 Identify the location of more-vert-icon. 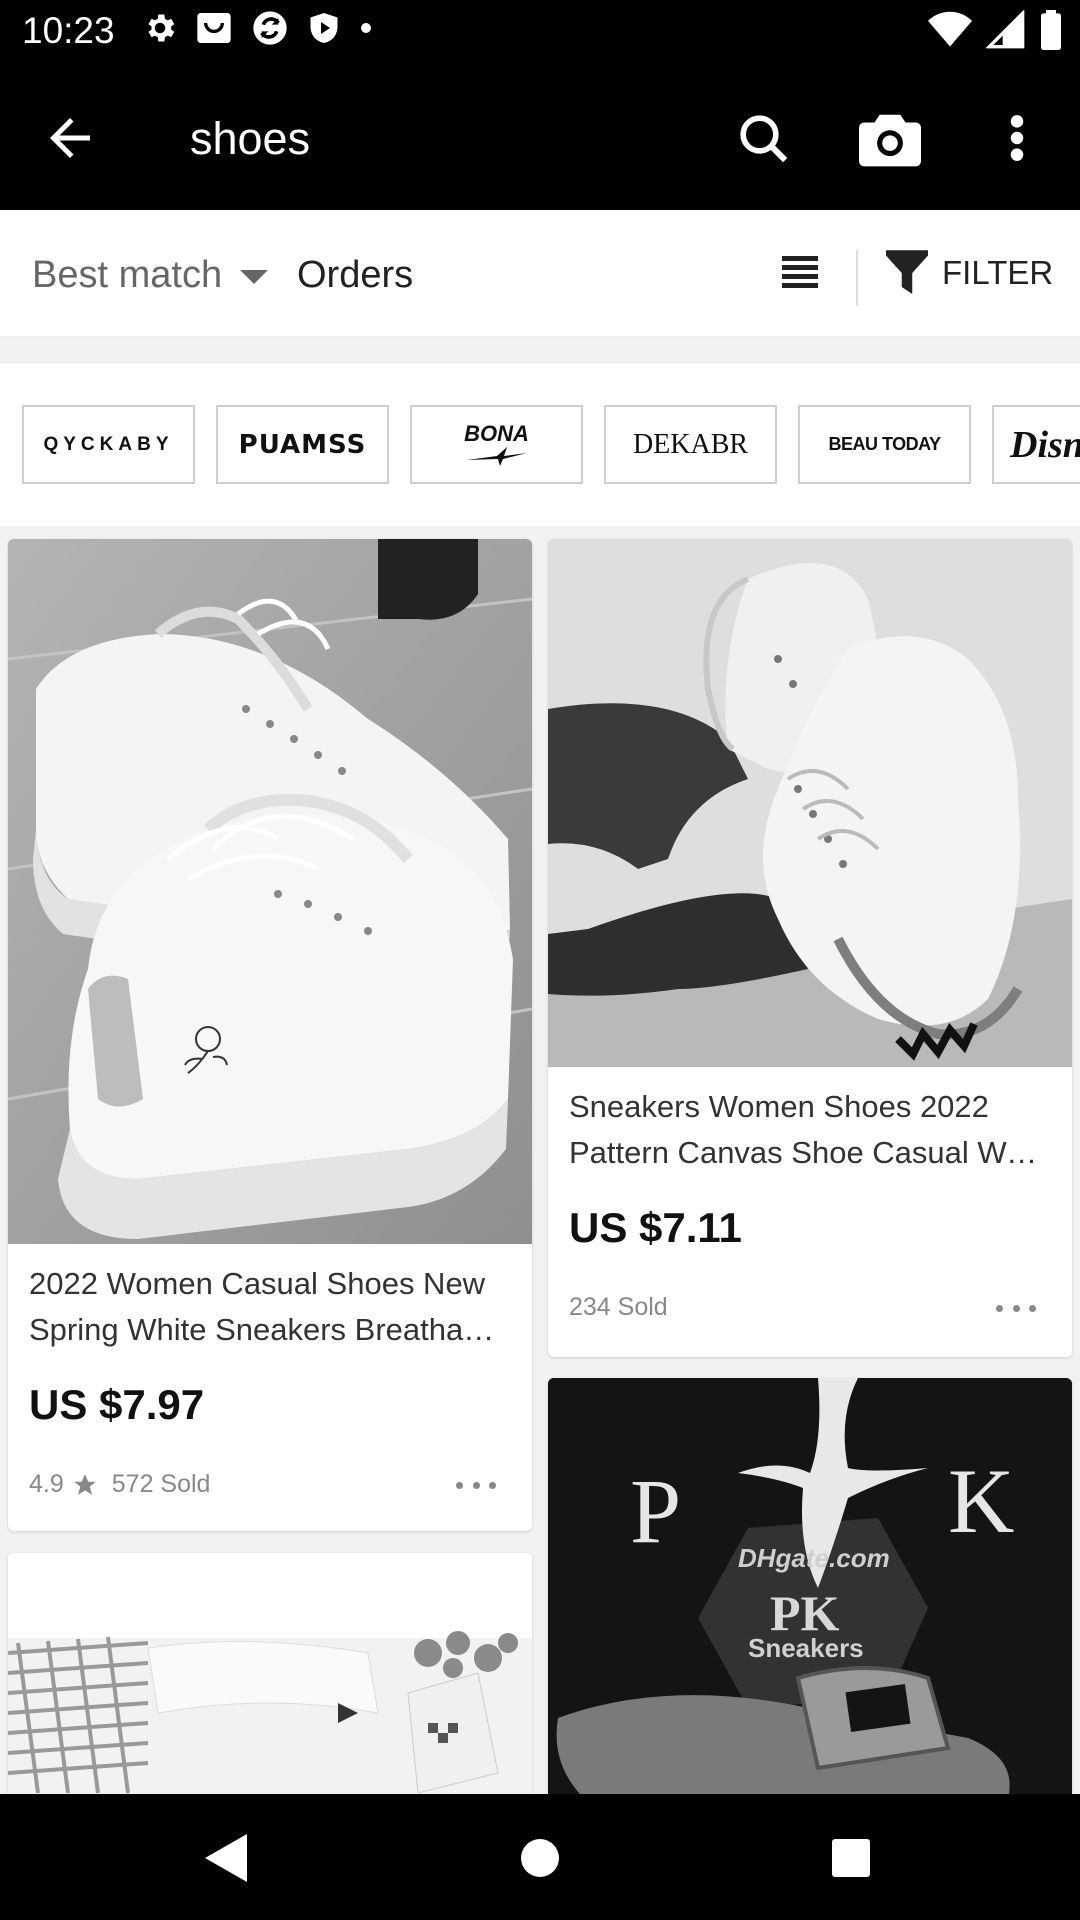
(1017, 138).